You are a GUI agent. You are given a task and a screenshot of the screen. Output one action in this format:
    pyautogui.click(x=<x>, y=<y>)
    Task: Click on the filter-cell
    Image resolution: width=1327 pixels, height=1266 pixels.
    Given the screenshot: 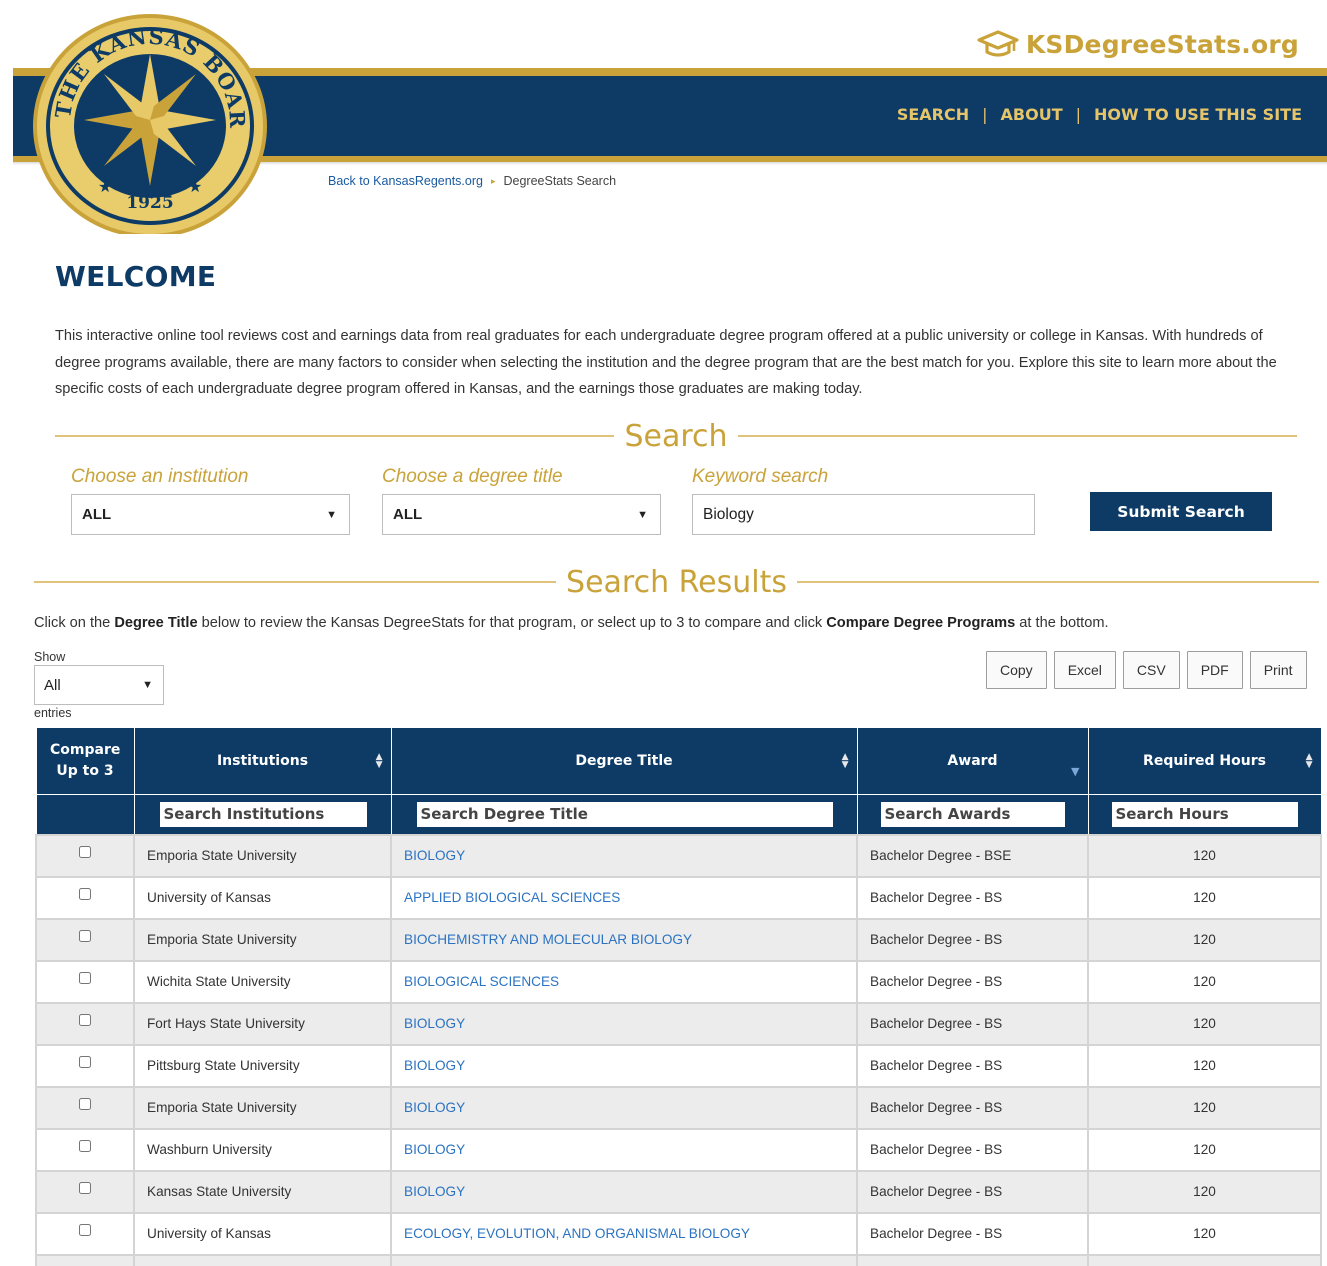 What is the action you would take?
    pyautogui.click(x=262, y=814)
    